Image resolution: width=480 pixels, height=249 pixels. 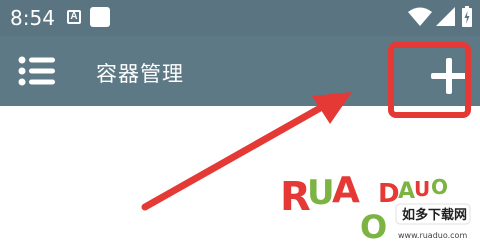 I want to click on watermark-logo: R U A O D A U O 如多下载网 www.ruaduo.com, so click(x=375, y=208).